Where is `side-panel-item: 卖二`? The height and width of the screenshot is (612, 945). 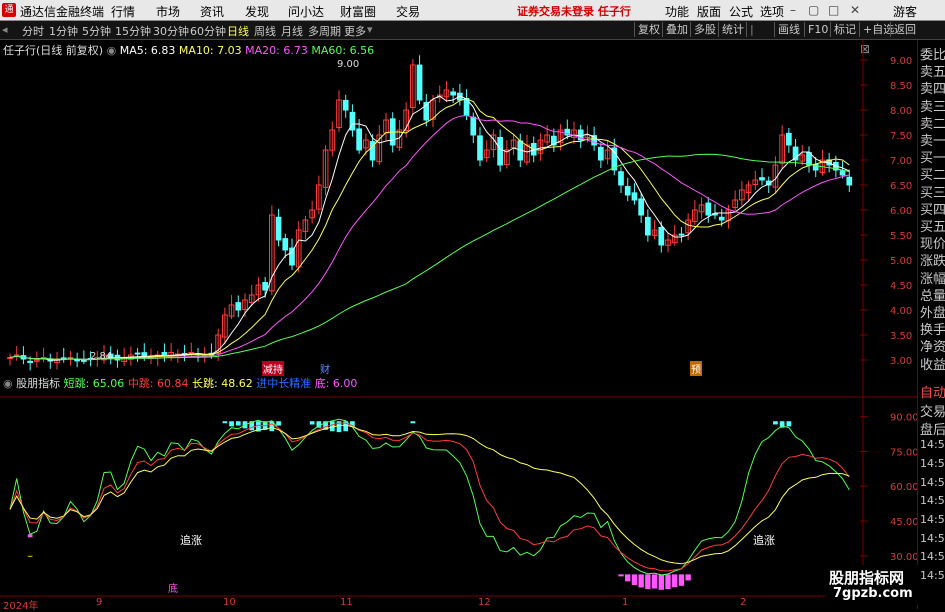
side-panel-item: 卖二 is located at coordinates (932, 122).